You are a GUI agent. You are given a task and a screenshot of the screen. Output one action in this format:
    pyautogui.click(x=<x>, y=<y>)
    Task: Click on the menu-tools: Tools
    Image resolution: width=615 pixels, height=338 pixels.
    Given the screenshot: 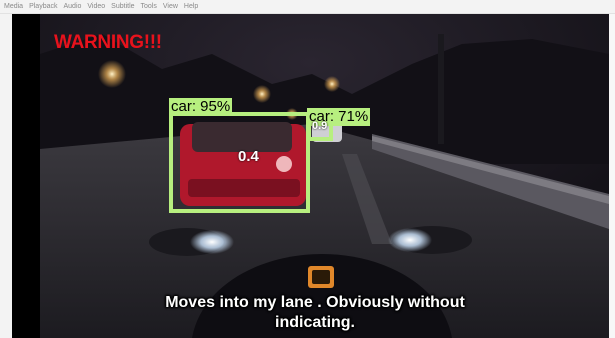 What is the action you would take?
    pyautogui.click(x=149, y=6)
    